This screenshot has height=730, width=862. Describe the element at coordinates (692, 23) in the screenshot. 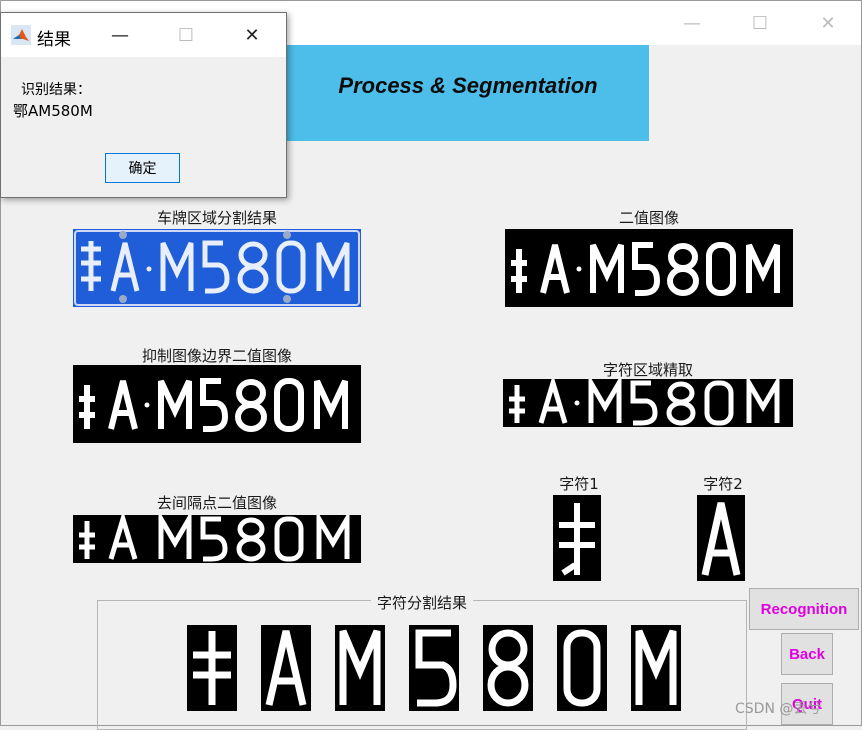

I see `minimize-icon: —` at that location.